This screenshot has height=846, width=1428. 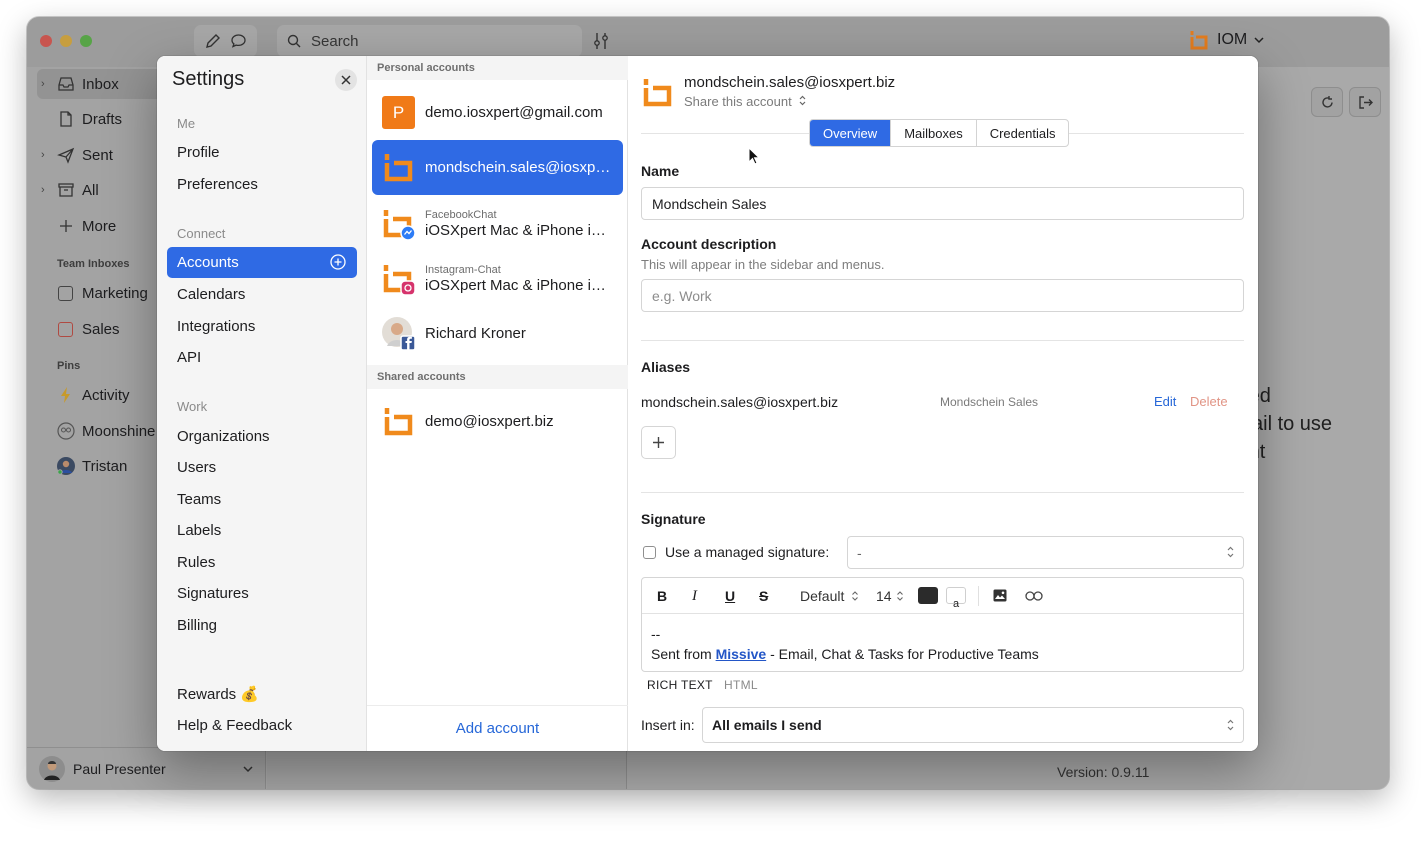 I want to click on delete-alias-button: Delete, so click(x=1209, y=401).